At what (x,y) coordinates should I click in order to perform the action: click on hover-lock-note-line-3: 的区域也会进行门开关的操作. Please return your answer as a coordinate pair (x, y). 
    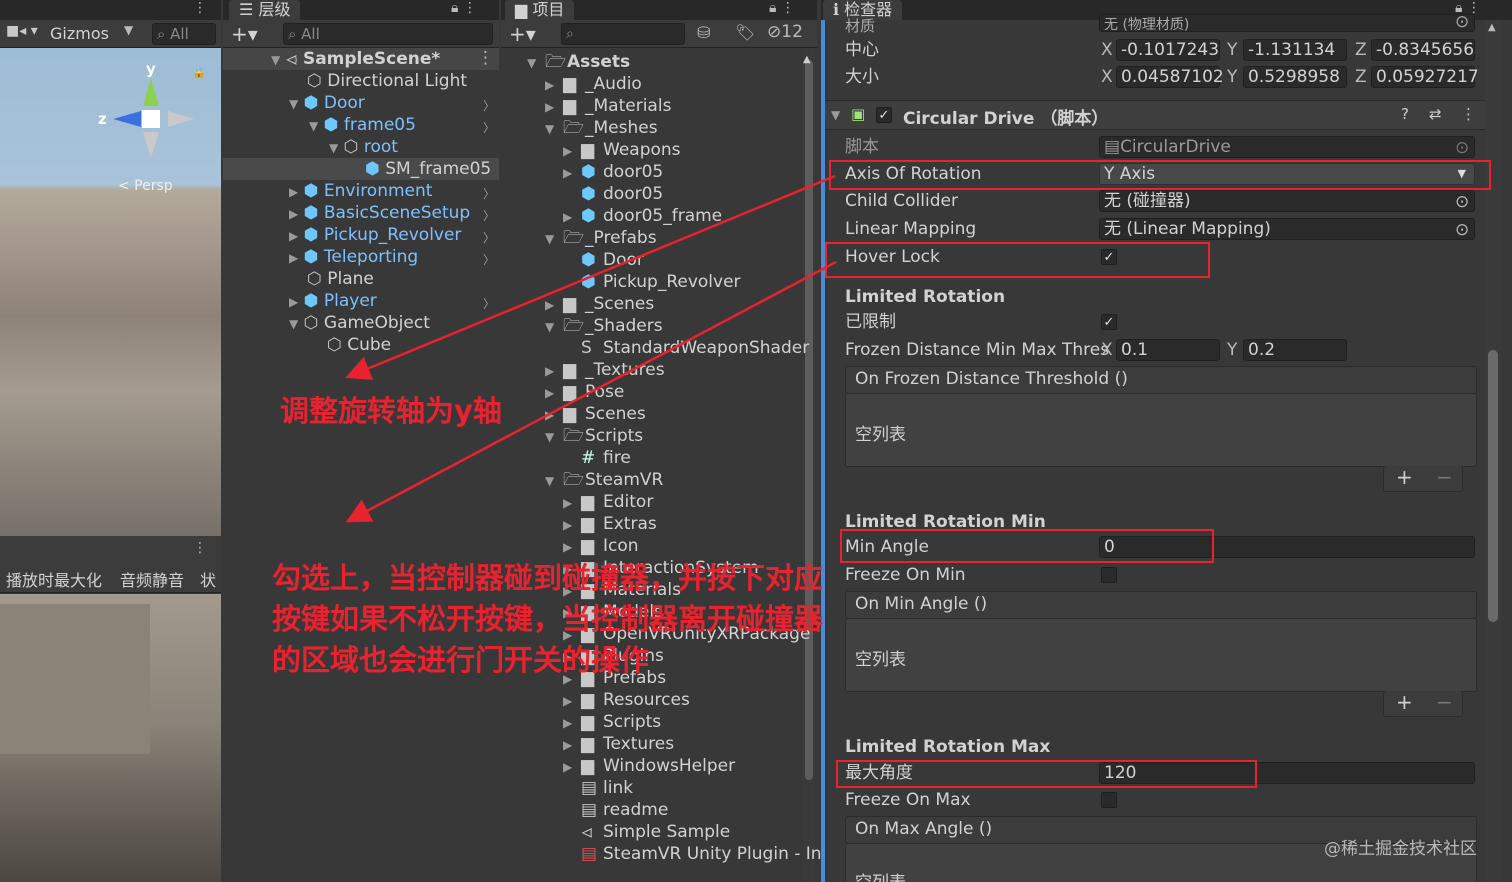
    Looking at the image, I should click on (461, 660).